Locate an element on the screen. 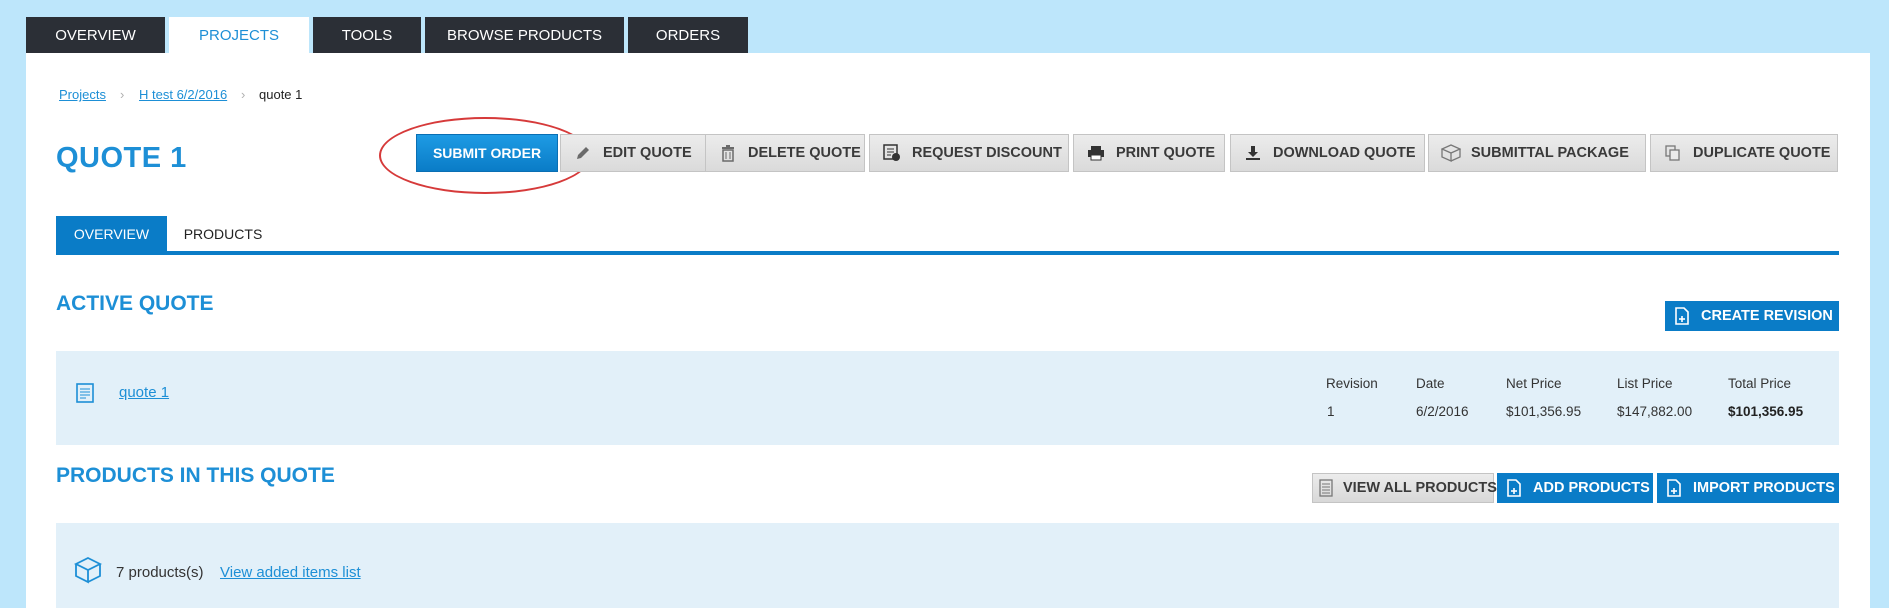  products-section-title: PRODUCTS IN THIS QUOTE is located at coordinates (195, 475).